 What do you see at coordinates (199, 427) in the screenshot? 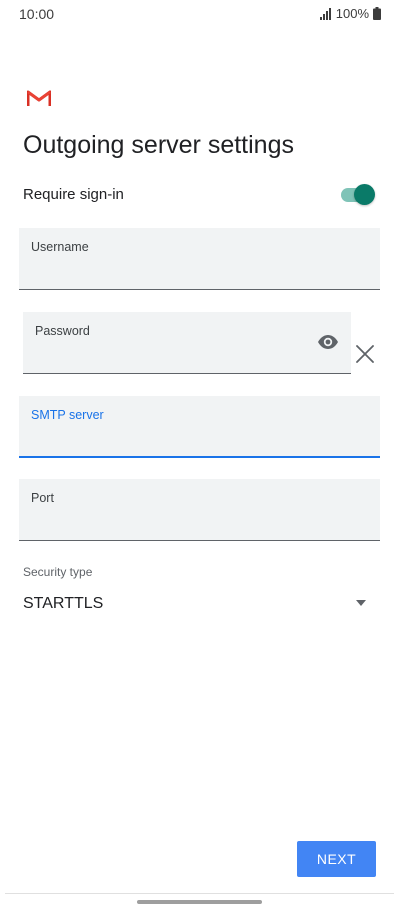
I see `smtp-server-field: SMTP server` at bounding box center [199, 427].